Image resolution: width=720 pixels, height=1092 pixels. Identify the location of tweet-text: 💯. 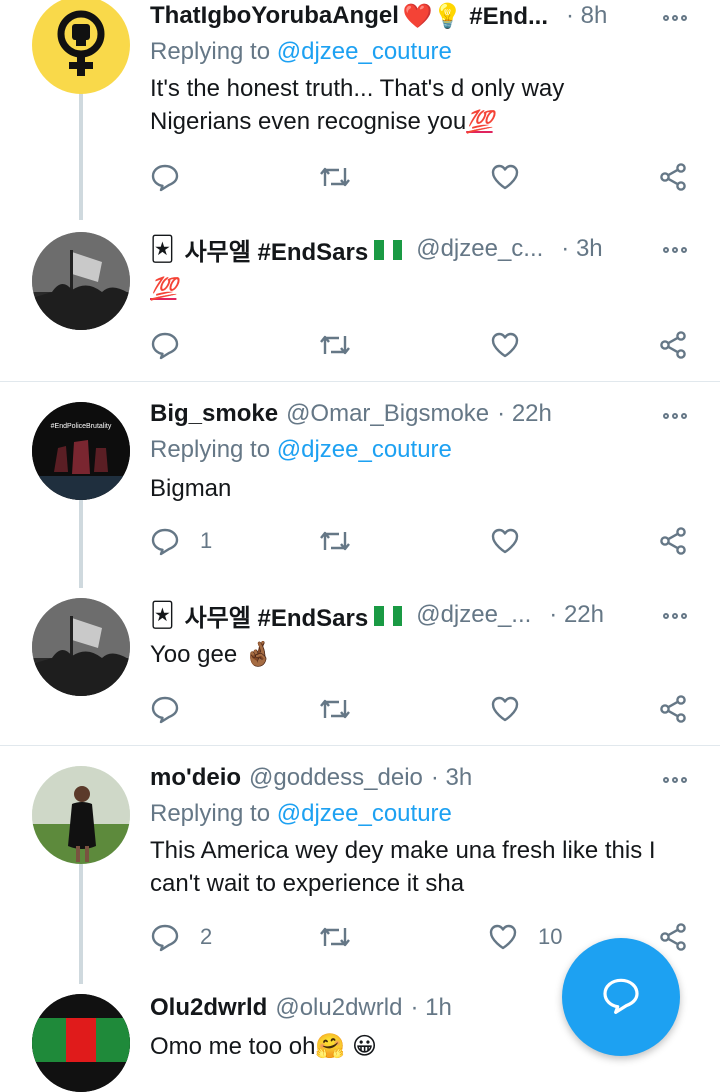
(420, 288).